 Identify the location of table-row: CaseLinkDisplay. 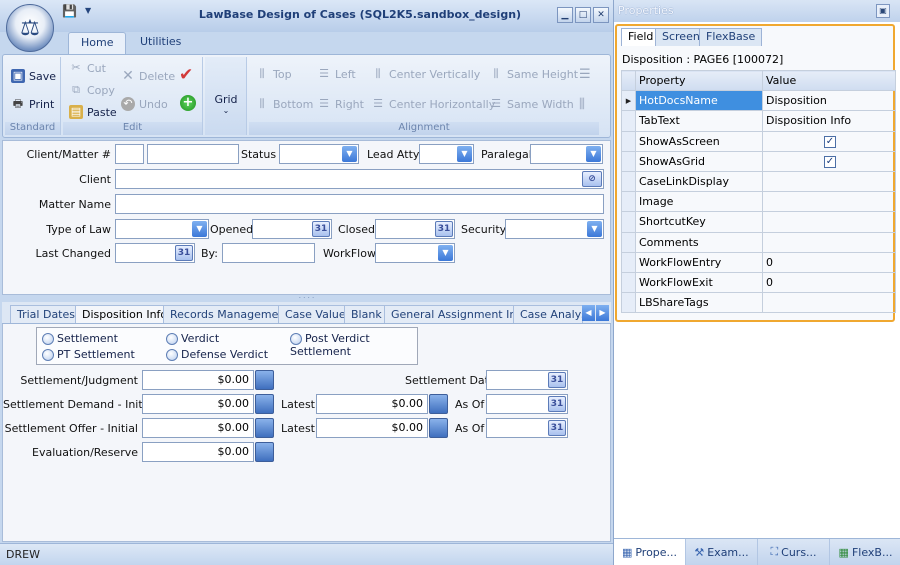
(758, 181).